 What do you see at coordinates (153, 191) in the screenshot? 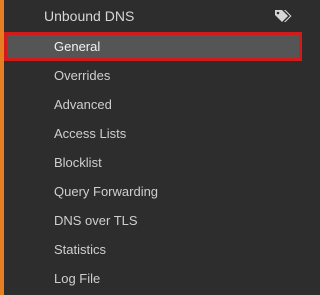
I see `sidebar-item-query-forwarding: Query Forwarding` at bounding box center [153, 191].